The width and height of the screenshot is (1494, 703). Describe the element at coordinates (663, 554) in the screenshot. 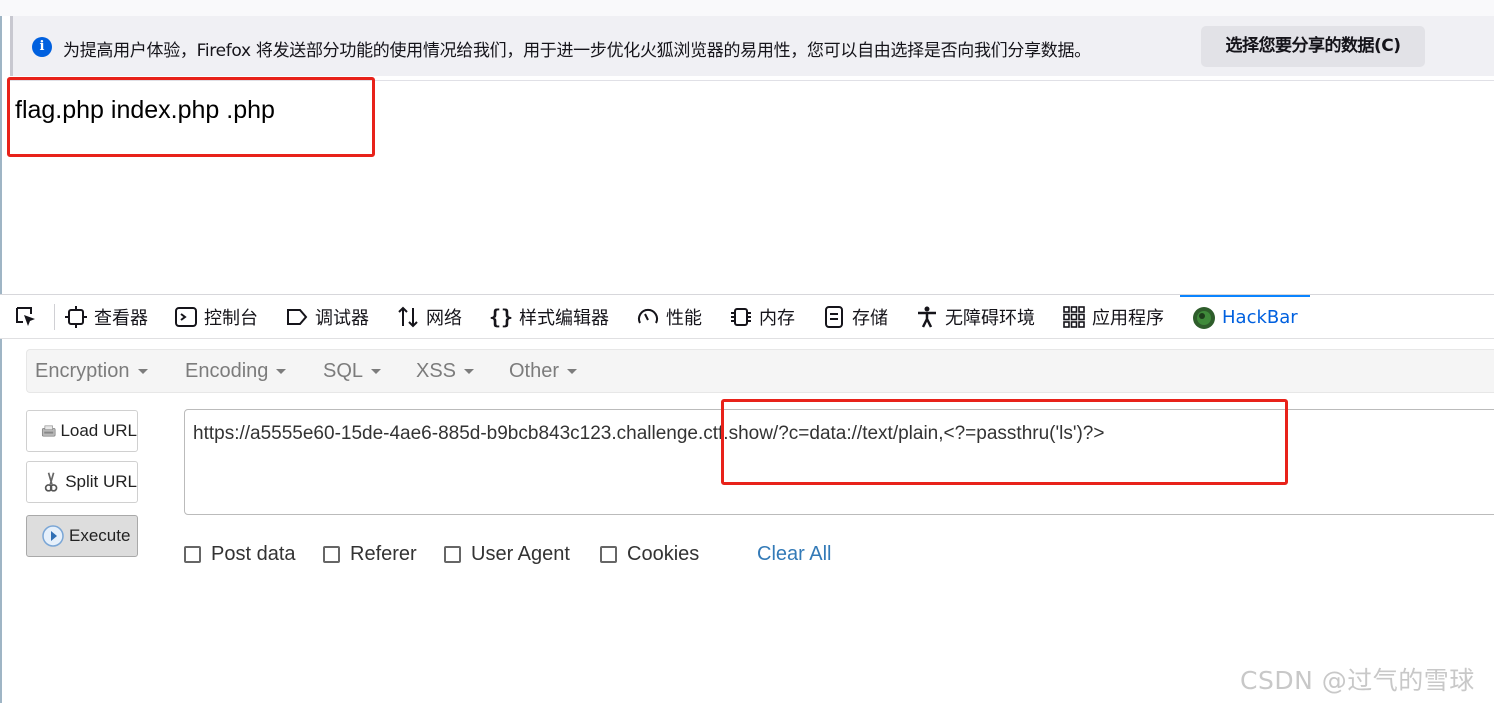

I see `checkbox-label: Cookies` at that location.